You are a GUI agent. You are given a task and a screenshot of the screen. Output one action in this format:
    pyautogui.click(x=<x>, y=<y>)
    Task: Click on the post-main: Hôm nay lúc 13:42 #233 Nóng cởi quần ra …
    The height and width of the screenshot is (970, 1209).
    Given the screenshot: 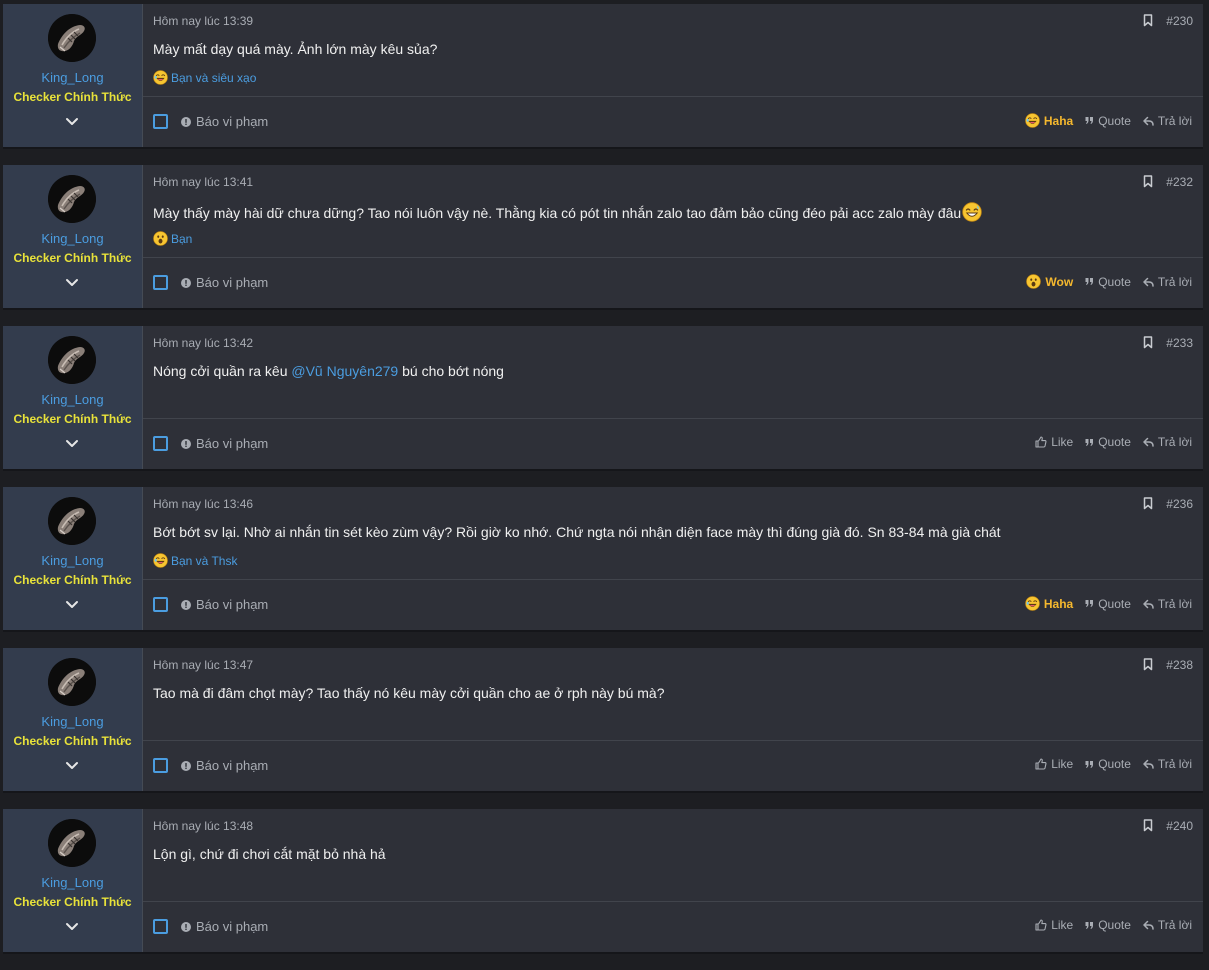 What is the action you would take?
    pyautogui.click(x=673, y=397)
    